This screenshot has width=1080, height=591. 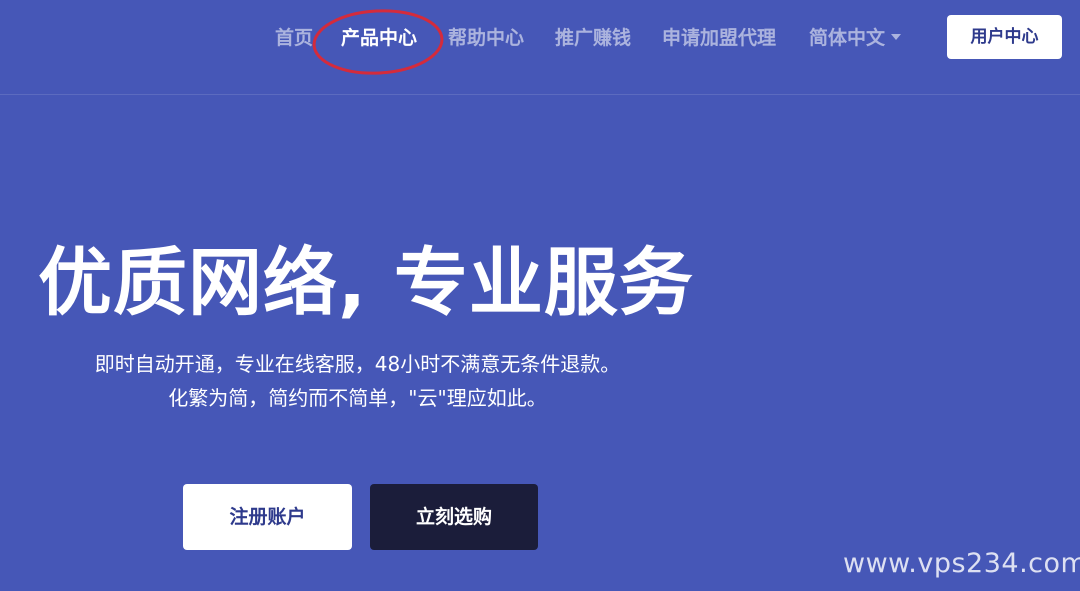 I want to click on nav-item-products: 产品中心, so click(x=379, y=38).